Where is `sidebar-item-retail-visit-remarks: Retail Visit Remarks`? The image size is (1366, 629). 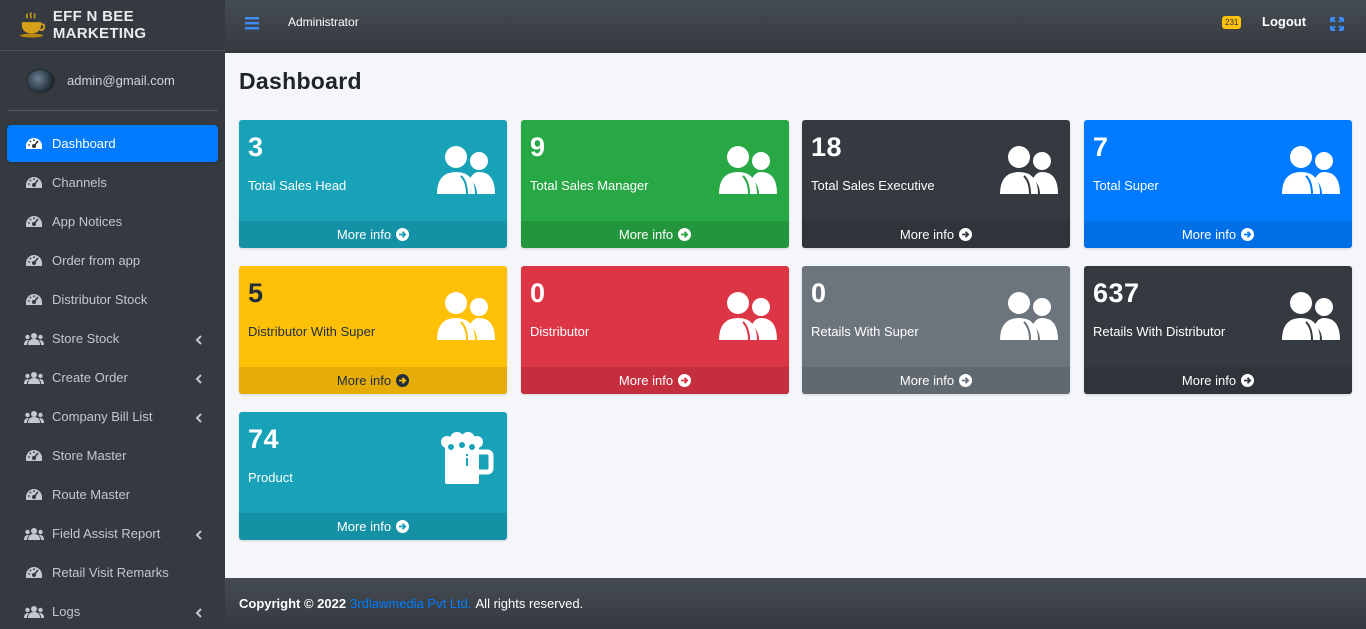
sidebar-item-retail-visit-remarks: Retail Visit Remarks is located at coordinates (112, 572).